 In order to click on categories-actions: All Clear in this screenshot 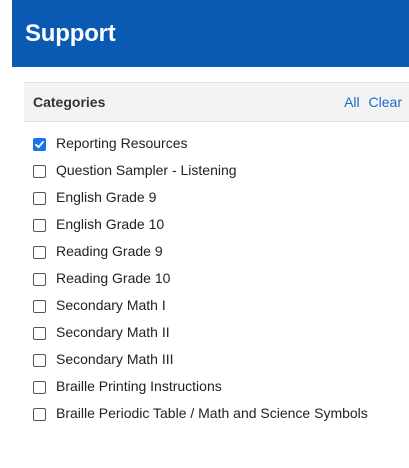, I will do `click(373, 102)`.